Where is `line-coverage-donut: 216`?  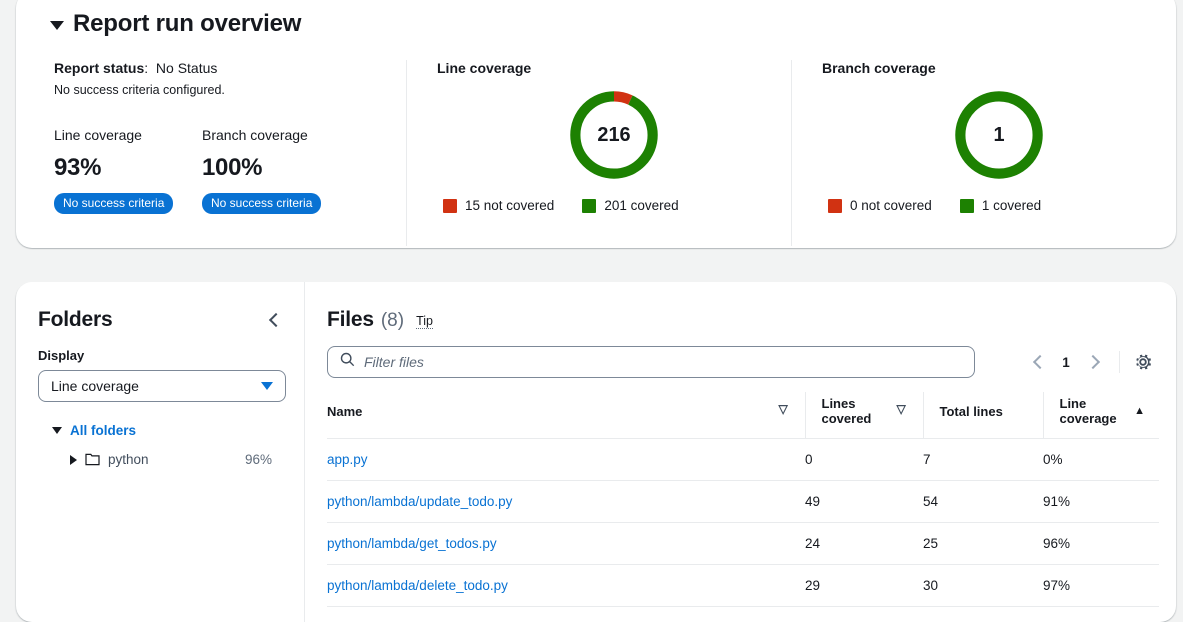
line-coverage-donut: 216 is located at coordinates (614, 135).